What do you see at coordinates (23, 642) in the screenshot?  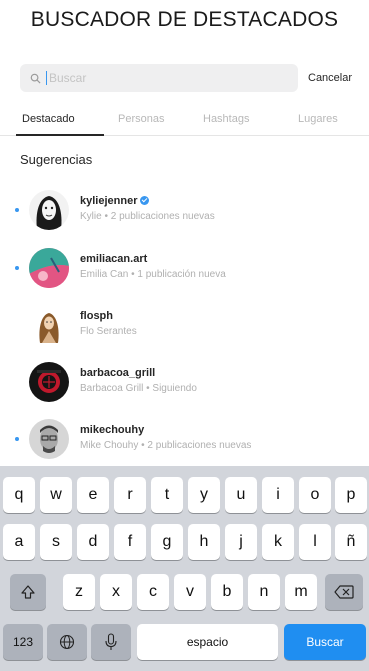 I see `numbers-key: 123` at bounding box center [23, 642].